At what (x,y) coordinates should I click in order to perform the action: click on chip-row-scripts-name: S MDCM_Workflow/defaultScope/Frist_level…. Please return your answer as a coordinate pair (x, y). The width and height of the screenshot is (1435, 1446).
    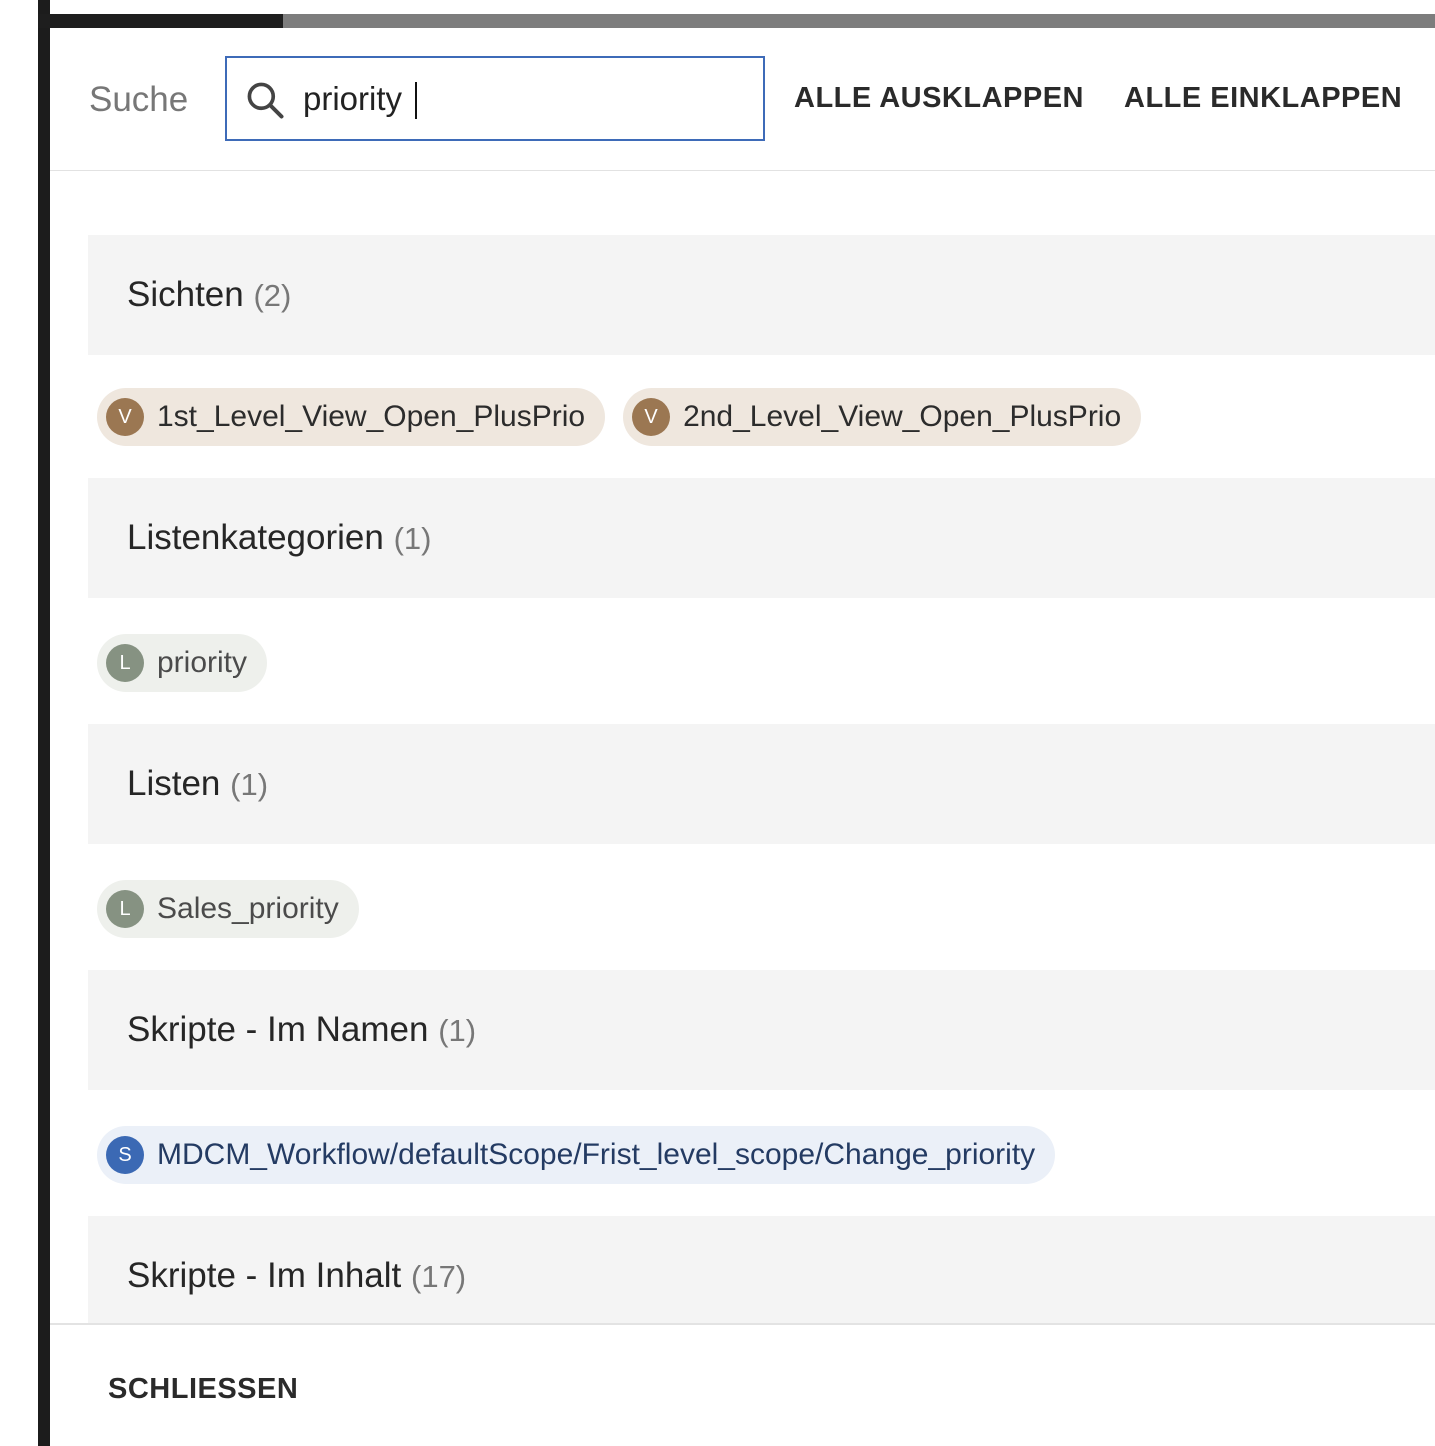
    Looking at the image, I should click on (576, 1156).